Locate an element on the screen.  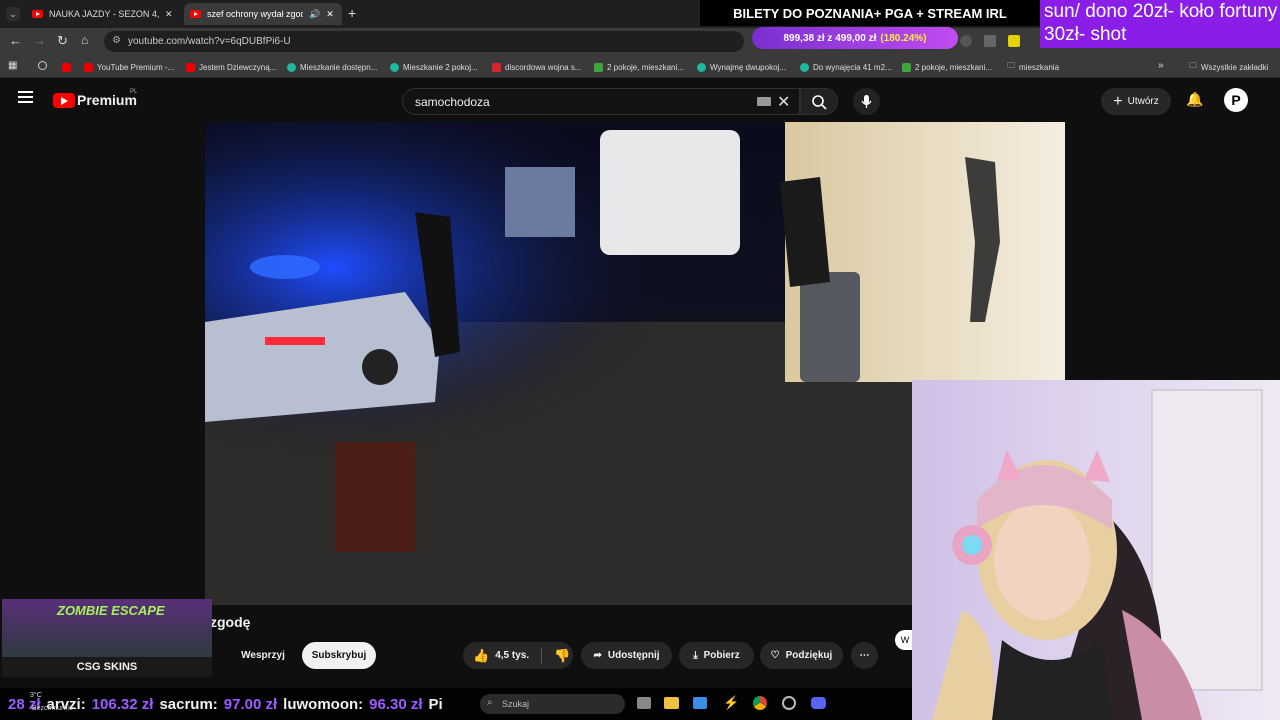
store-icon is located at coordinates (700, 703).